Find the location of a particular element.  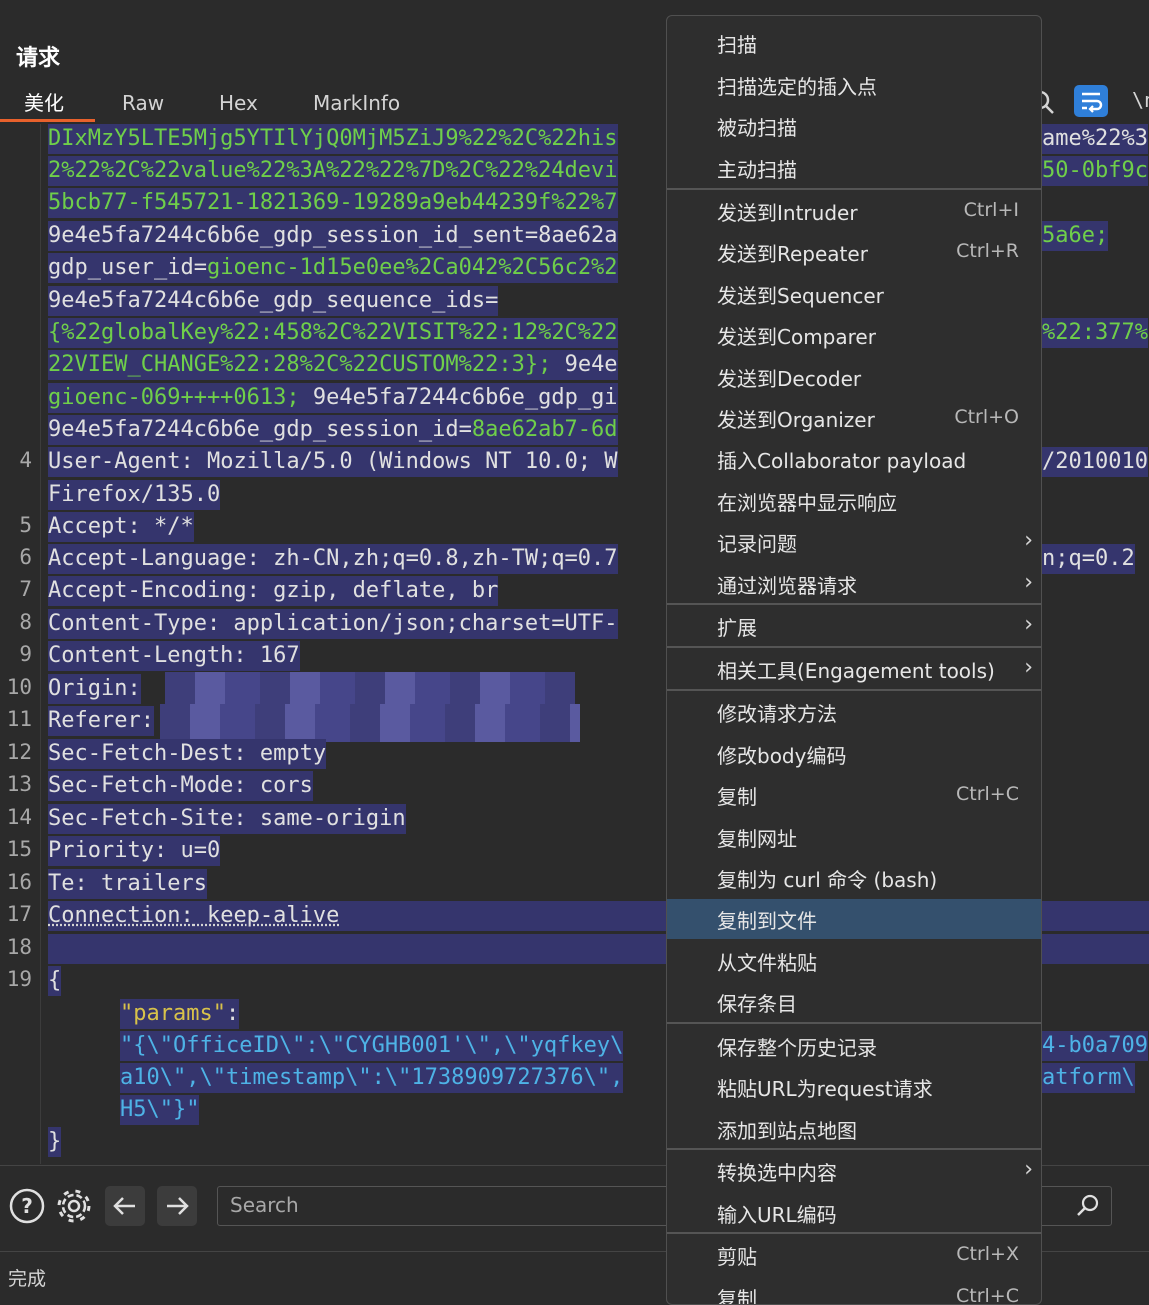

tab-hex: Hex is located at coordinates (238, 105).